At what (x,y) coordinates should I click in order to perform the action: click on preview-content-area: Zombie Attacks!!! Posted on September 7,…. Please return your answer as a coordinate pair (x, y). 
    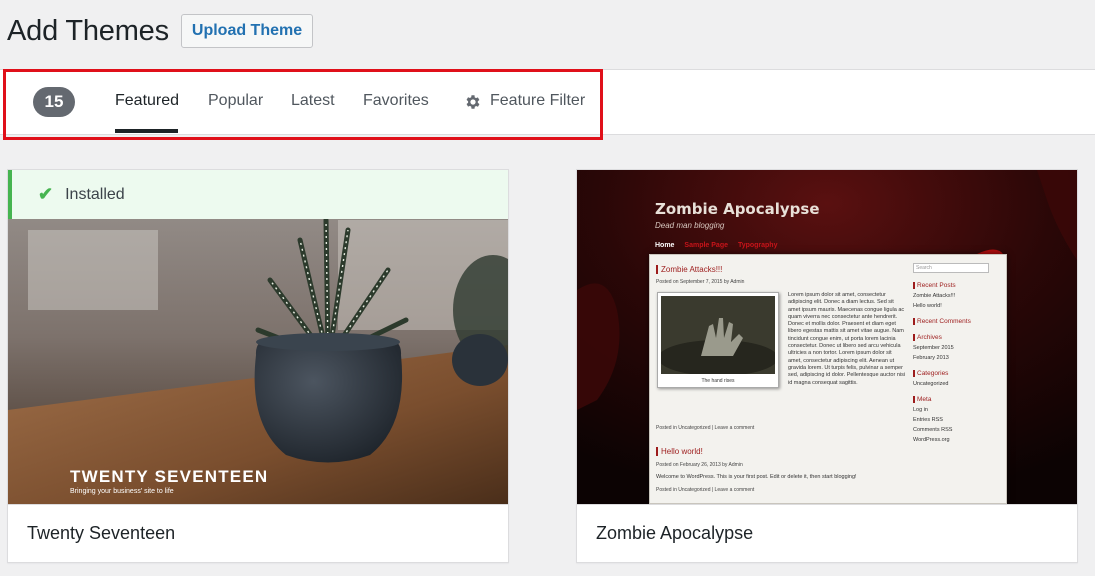
    Looking at the image, I should click on (828, 379).